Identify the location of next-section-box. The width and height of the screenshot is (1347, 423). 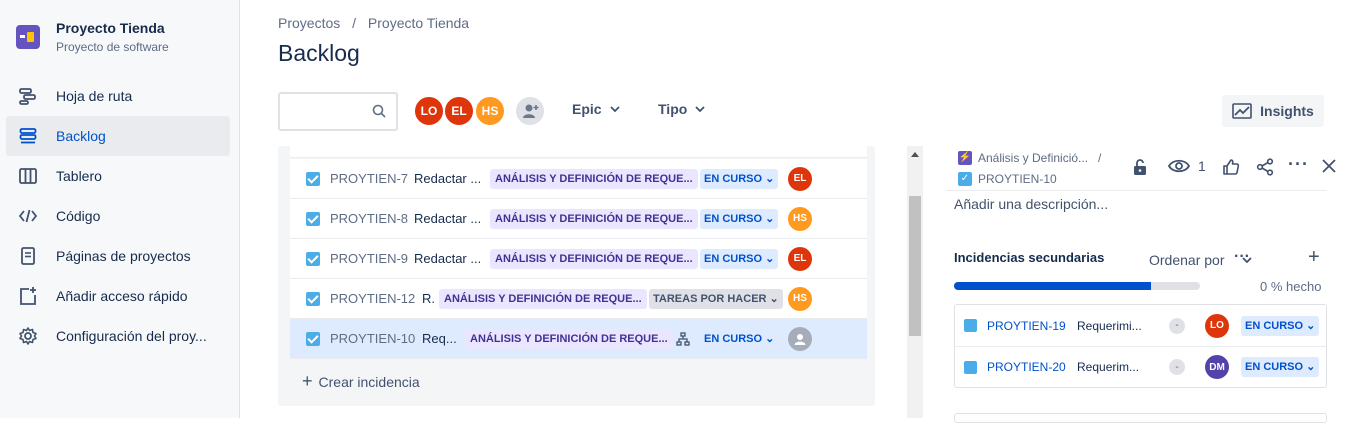
(1140, 418).